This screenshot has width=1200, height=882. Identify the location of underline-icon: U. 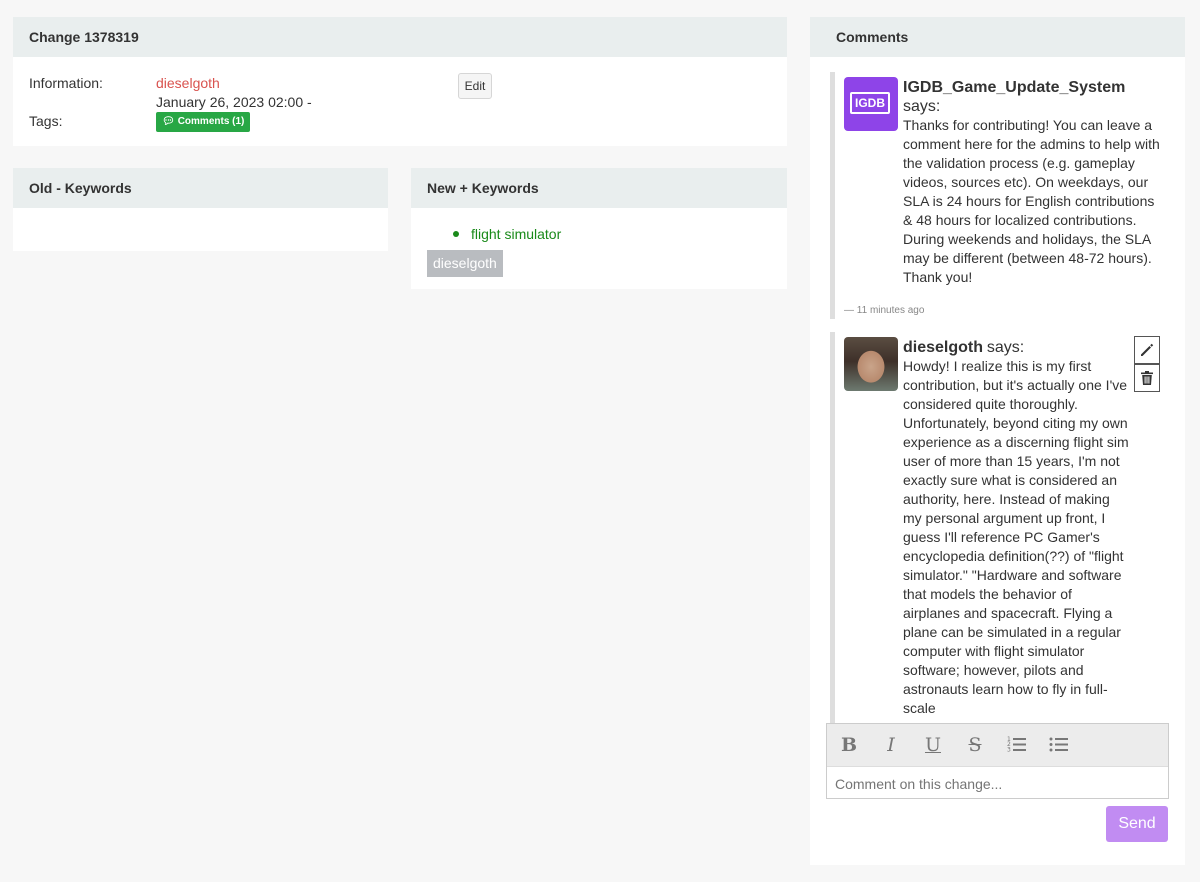
(933, 745).